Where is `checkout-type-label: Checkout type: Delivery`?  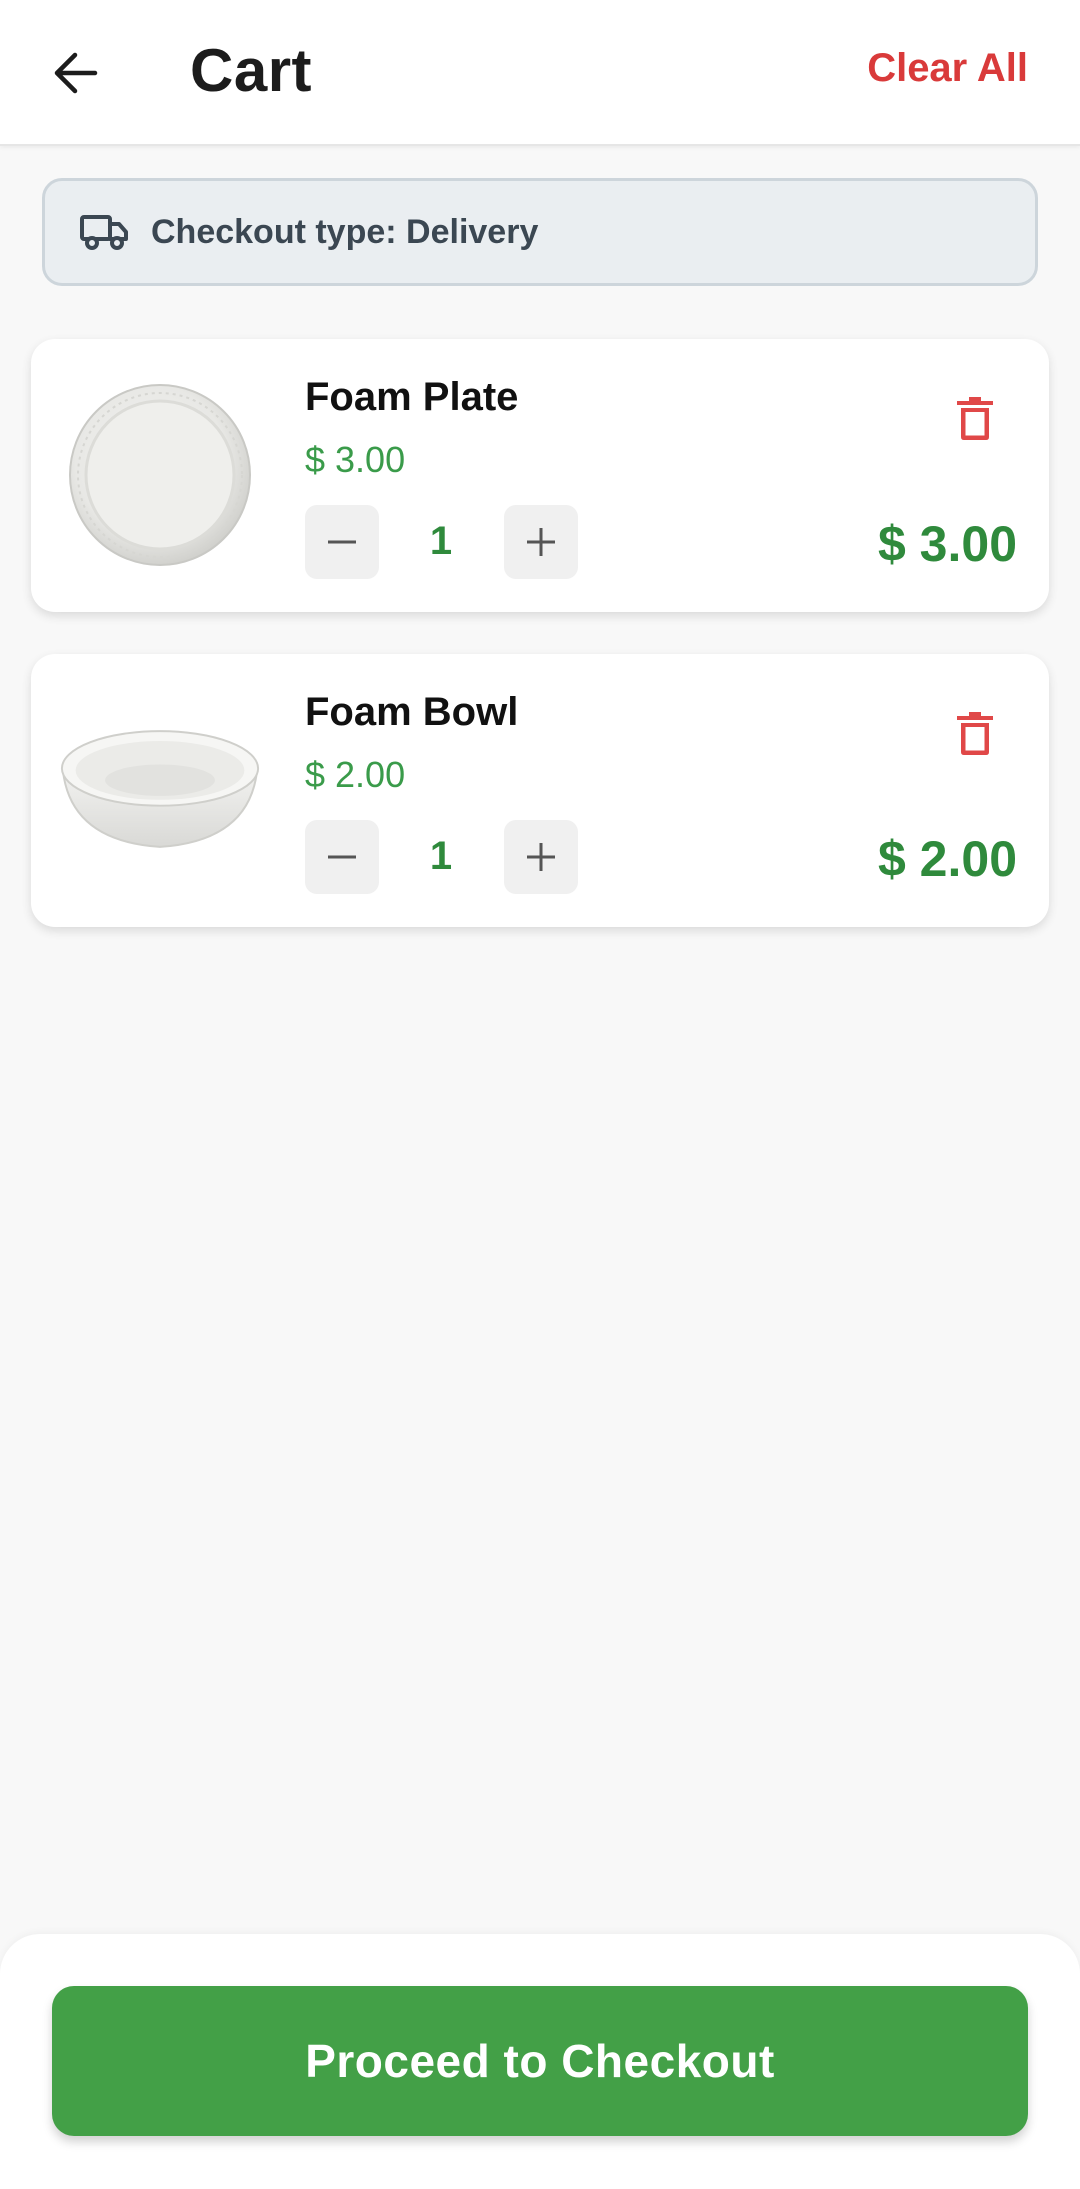 checkout-type-label: Checkout type: Delivery is located at coordinates (345, 231).